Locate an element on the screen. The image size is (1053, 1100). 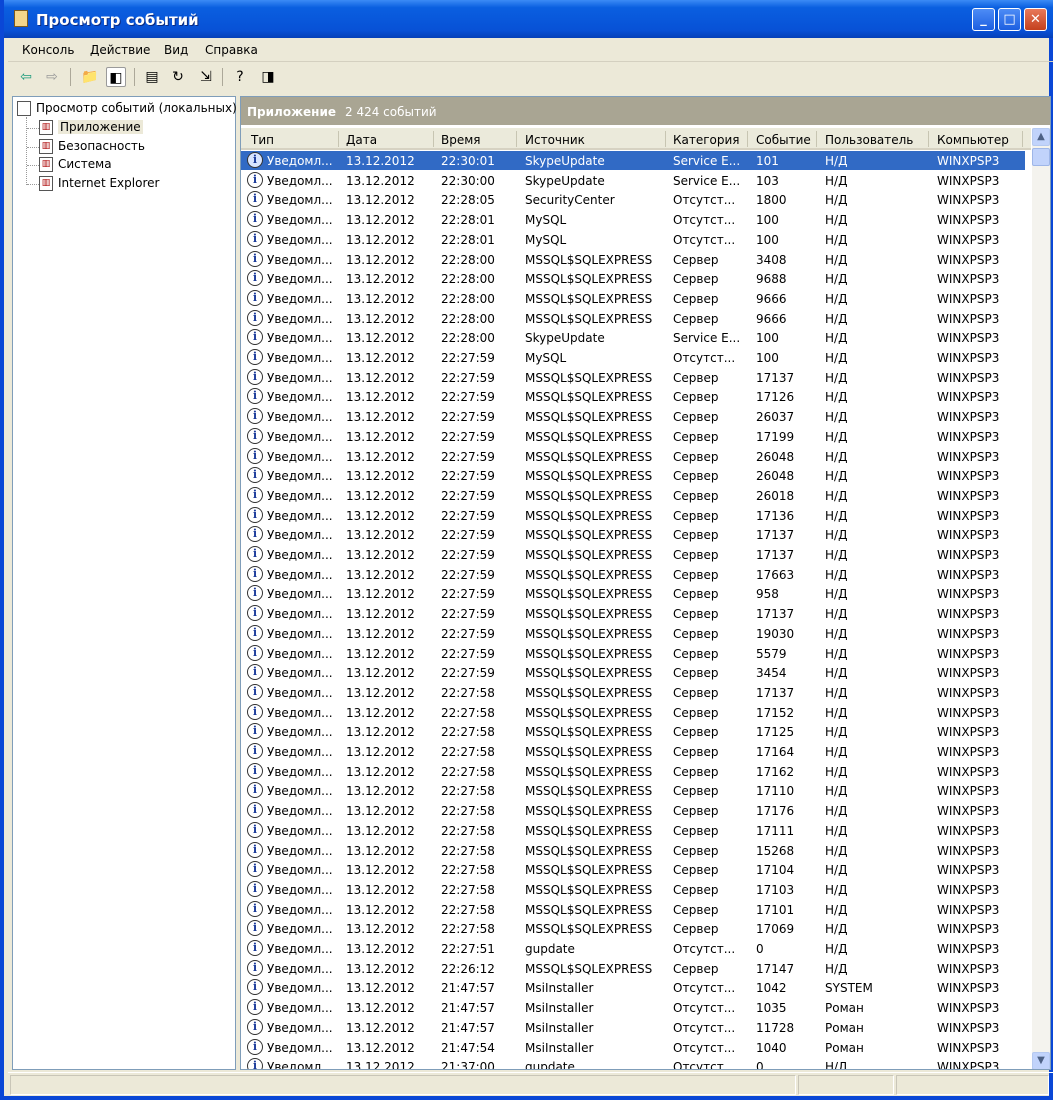
menu-help: Справка is located at coordinates (231, 50).